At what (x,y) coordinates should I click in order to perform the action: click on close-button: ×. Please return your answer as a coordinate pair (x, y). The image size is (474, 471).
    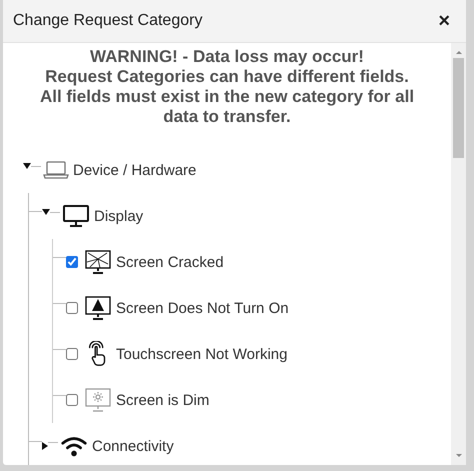
    Looking at the image, I should click on (444, 21).